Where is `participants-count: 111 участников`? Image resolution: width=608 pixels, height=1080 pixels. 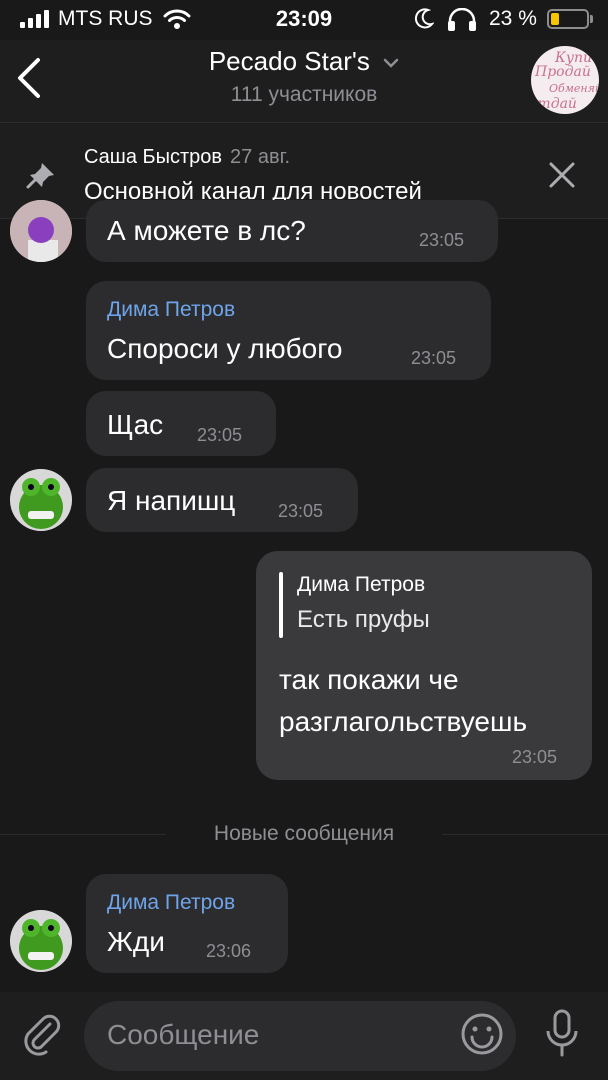
participants-count: 111 участников is located at coordinates (304, 94).